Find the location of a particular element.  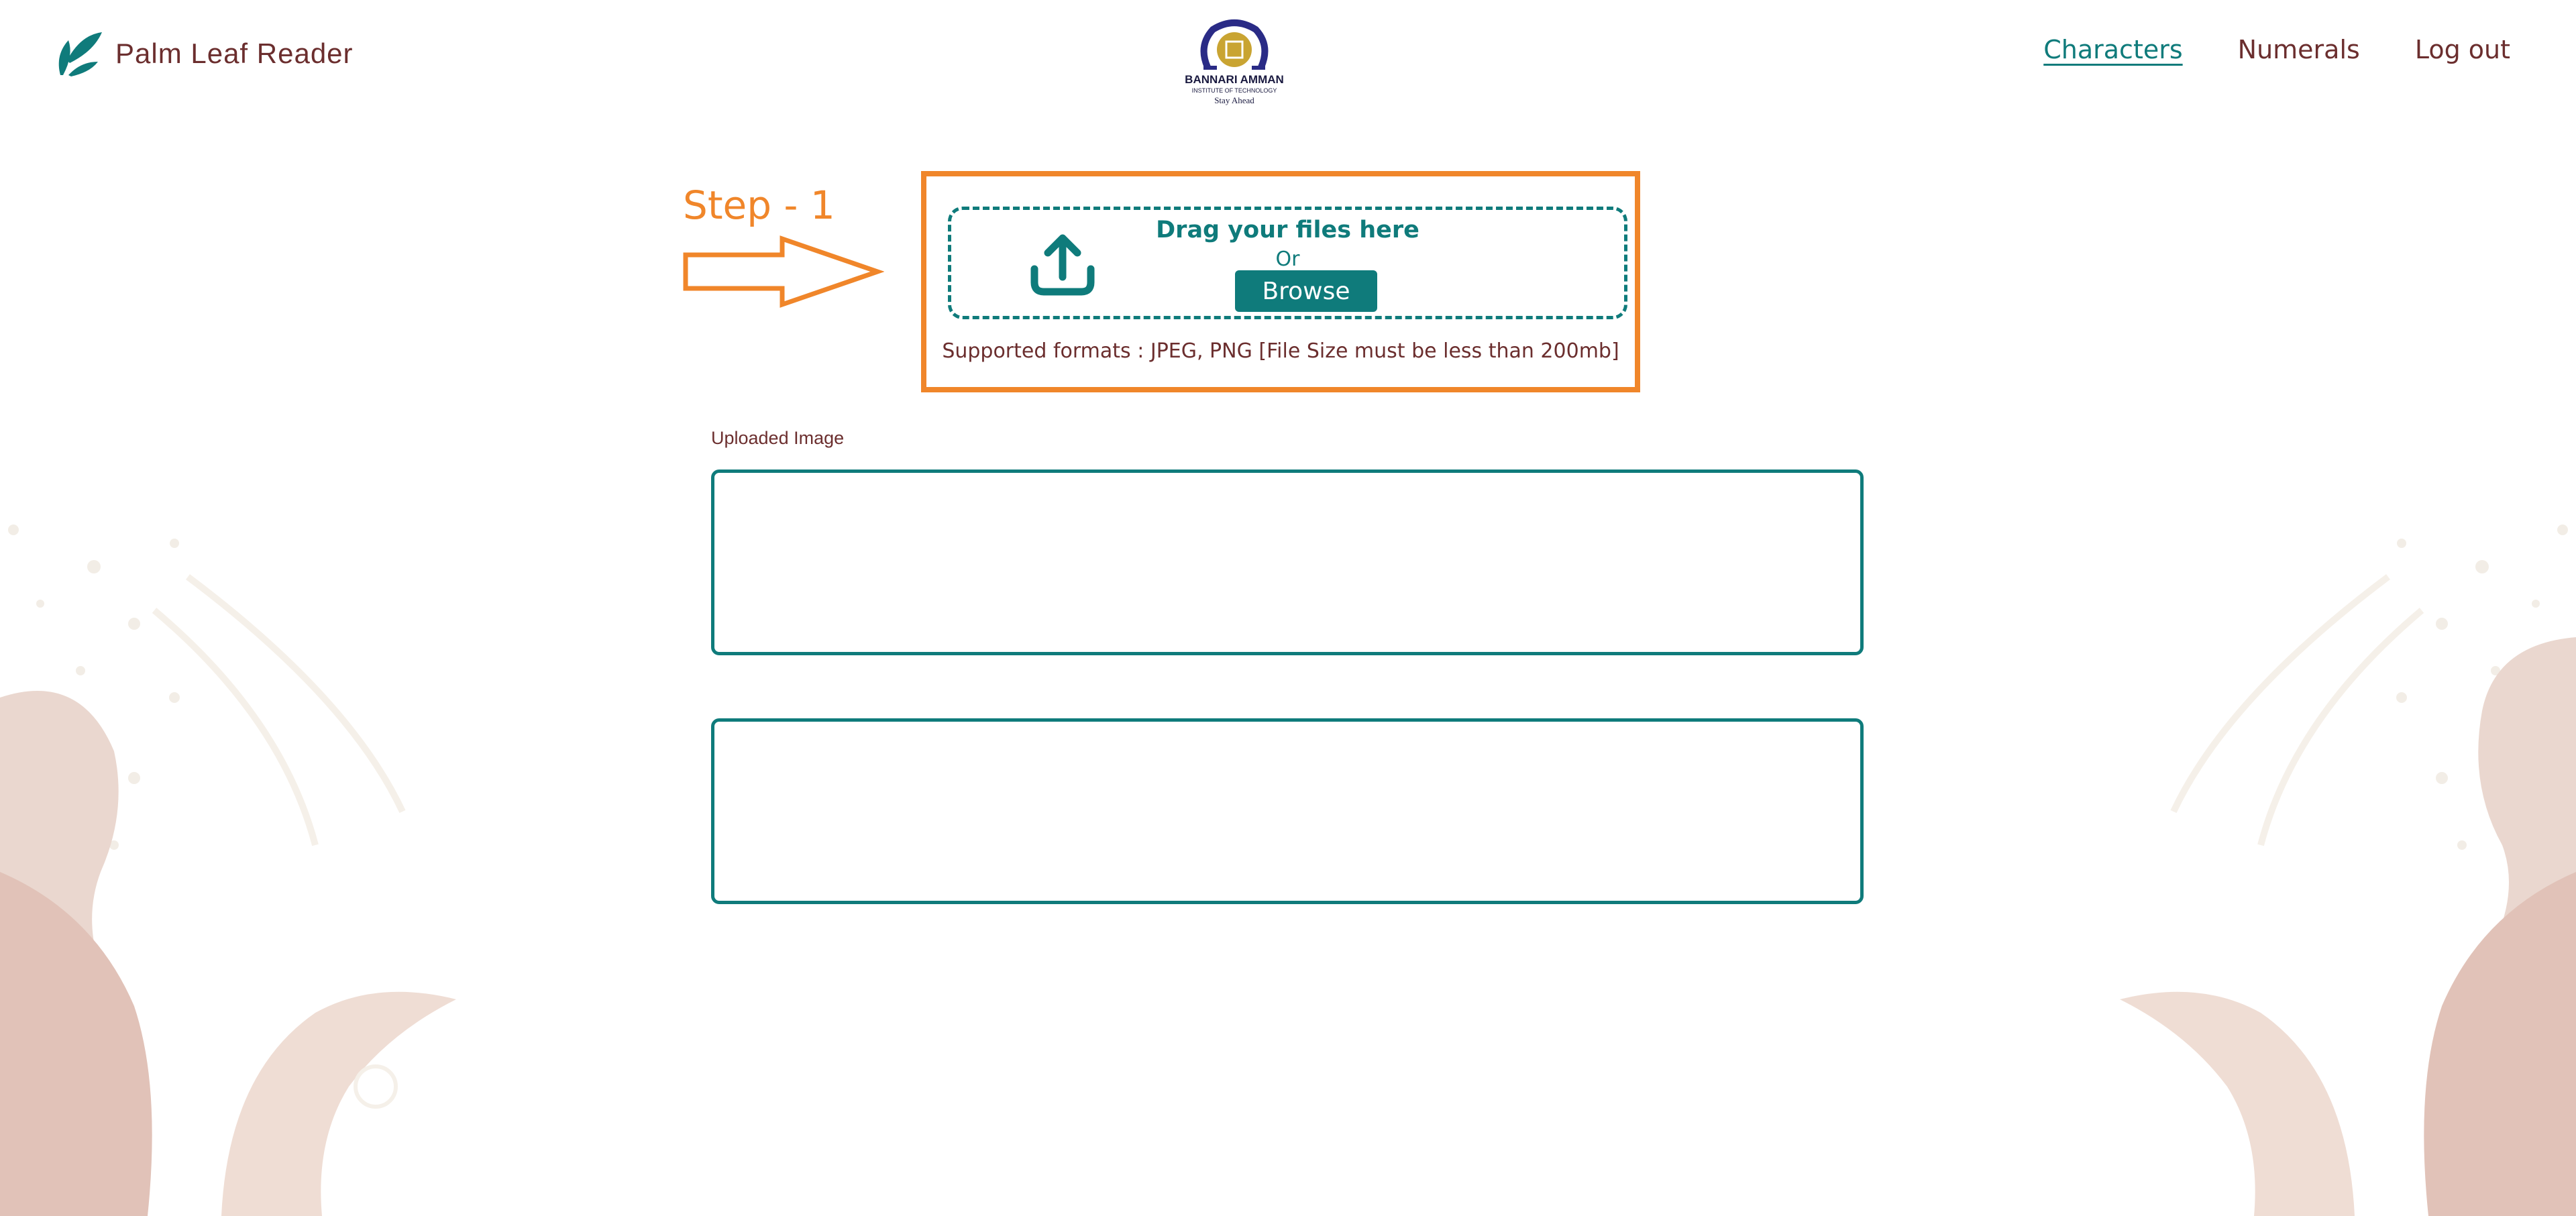

nav-characters: Characters is located at coordinates (2112, 49).